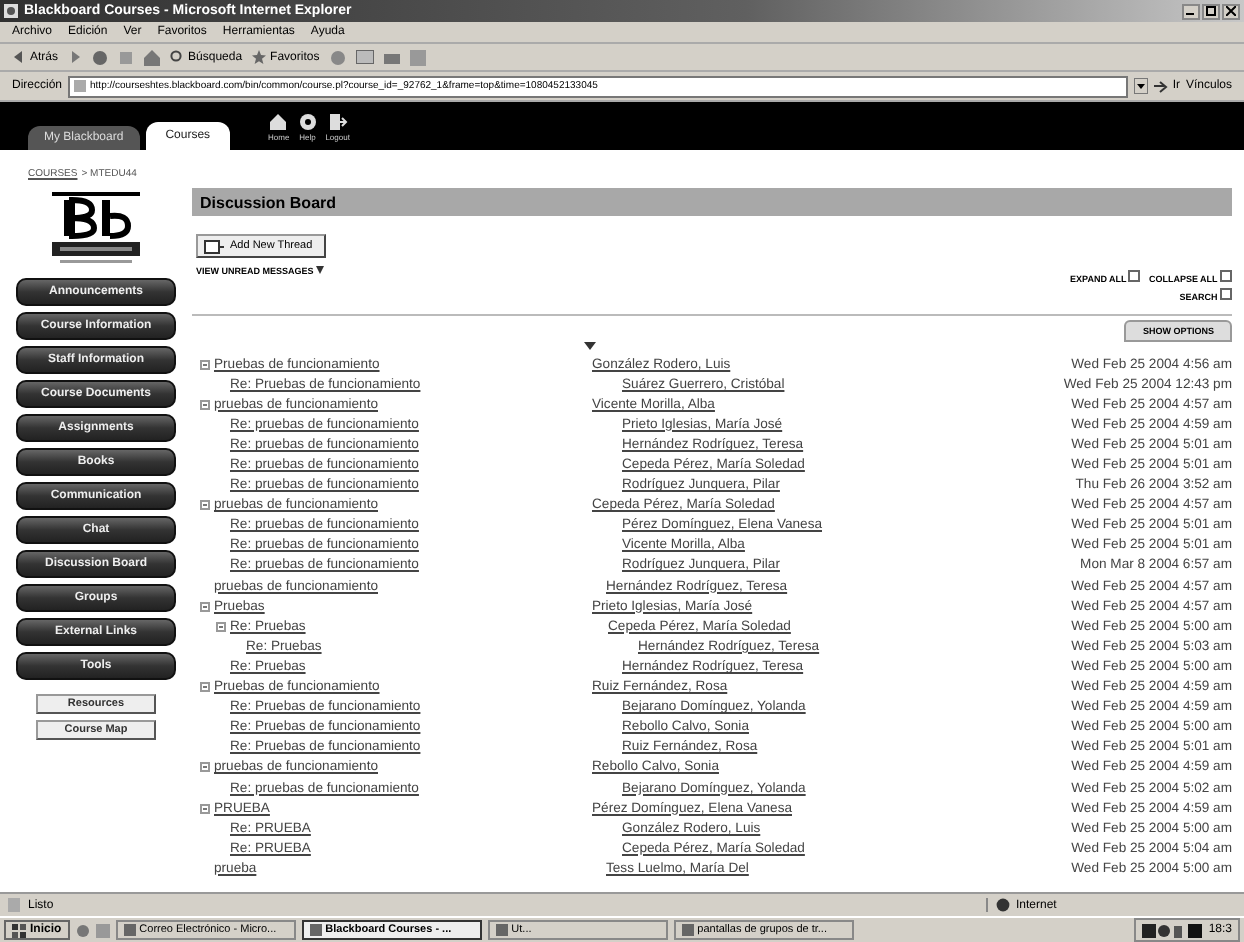 The width and height of the screenshot is (1244, 942). What do you see at coordinates (259, 57) in the screenshot?
I see `star-icon` at bounding box center [259, 57].